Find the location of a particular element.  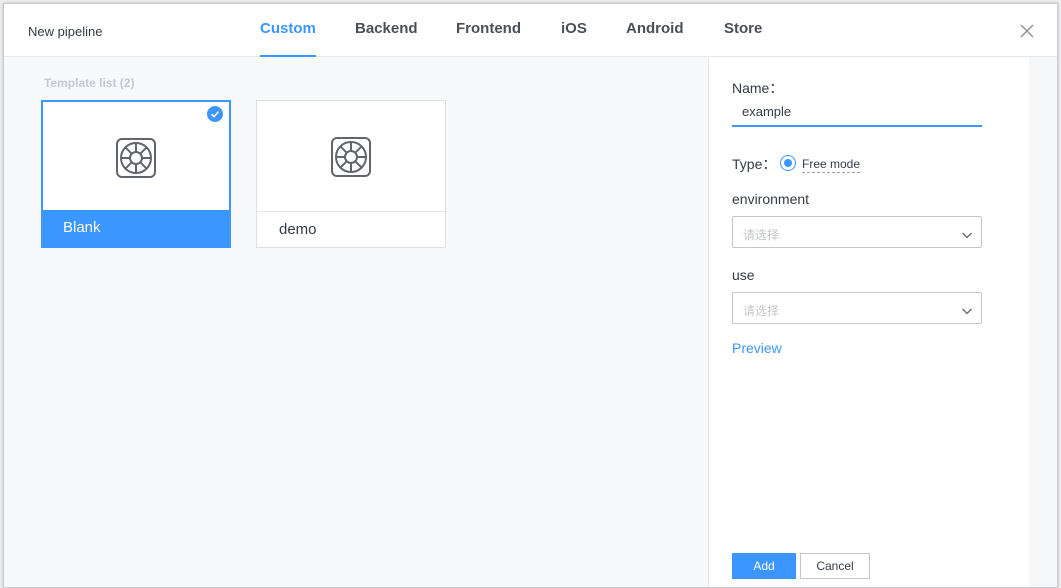

add-button: Add is located at coordinates (764, 566).